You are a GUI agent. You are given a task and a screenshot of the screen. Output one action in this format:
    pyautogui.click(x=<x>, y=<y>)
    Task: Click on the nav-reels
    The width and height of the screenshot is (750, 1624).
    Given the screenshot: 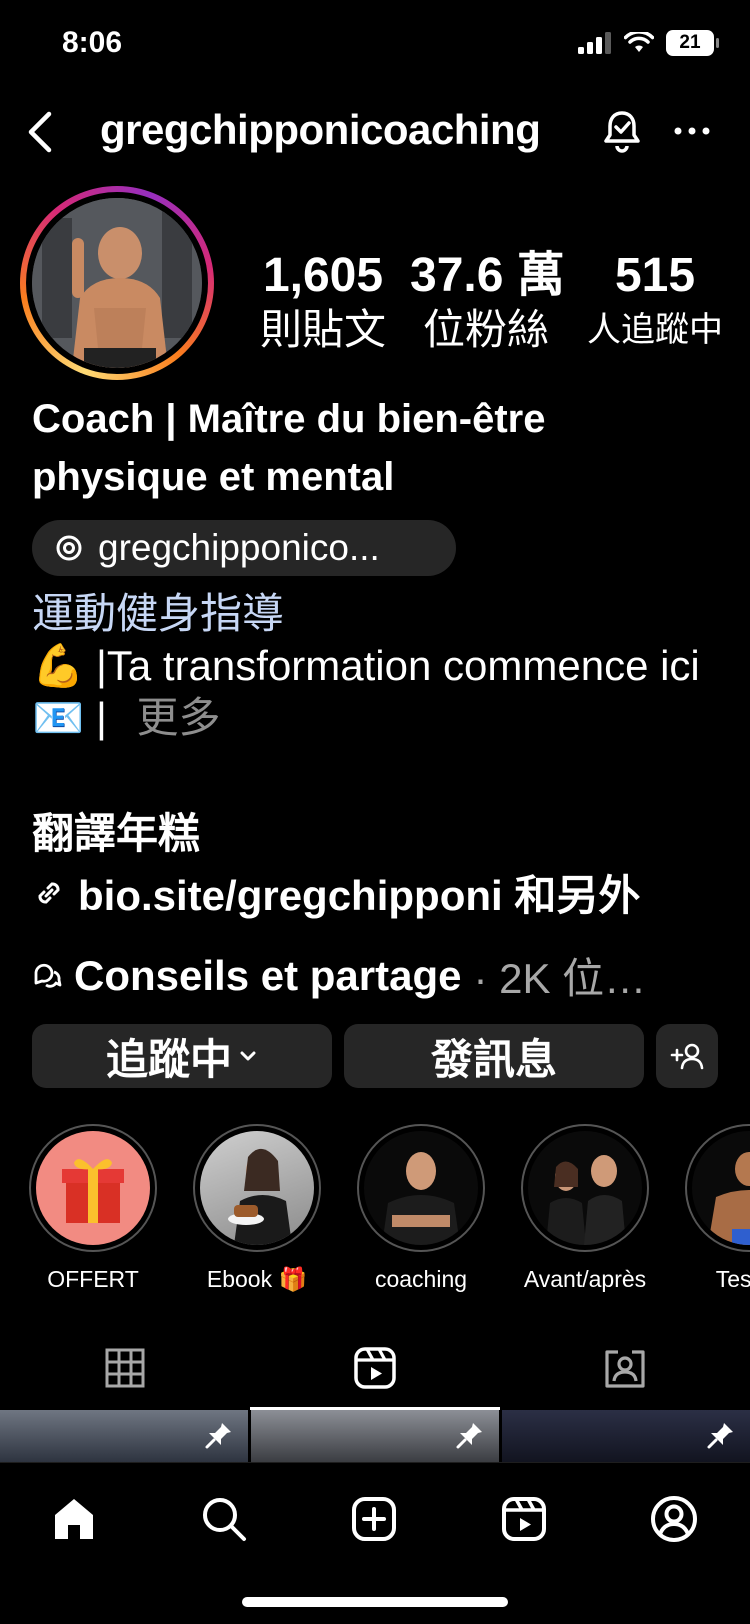 What is the action you would take?
    pyautogui.click(x=524, y=1519)
    